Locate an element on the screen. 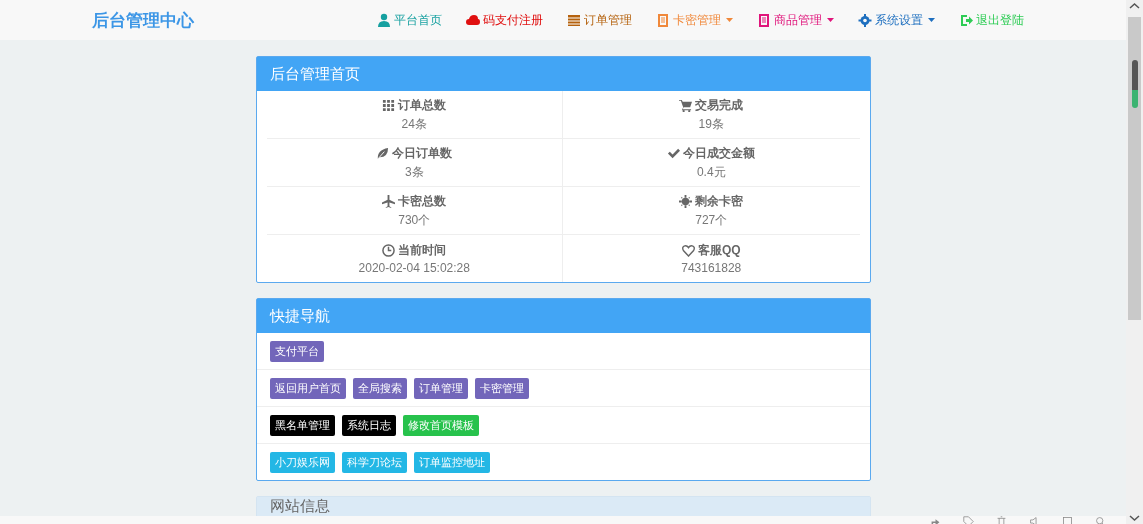 The width and height of the screenshot is (1143, 524). window-icon is located at coordinates (1067, 520).